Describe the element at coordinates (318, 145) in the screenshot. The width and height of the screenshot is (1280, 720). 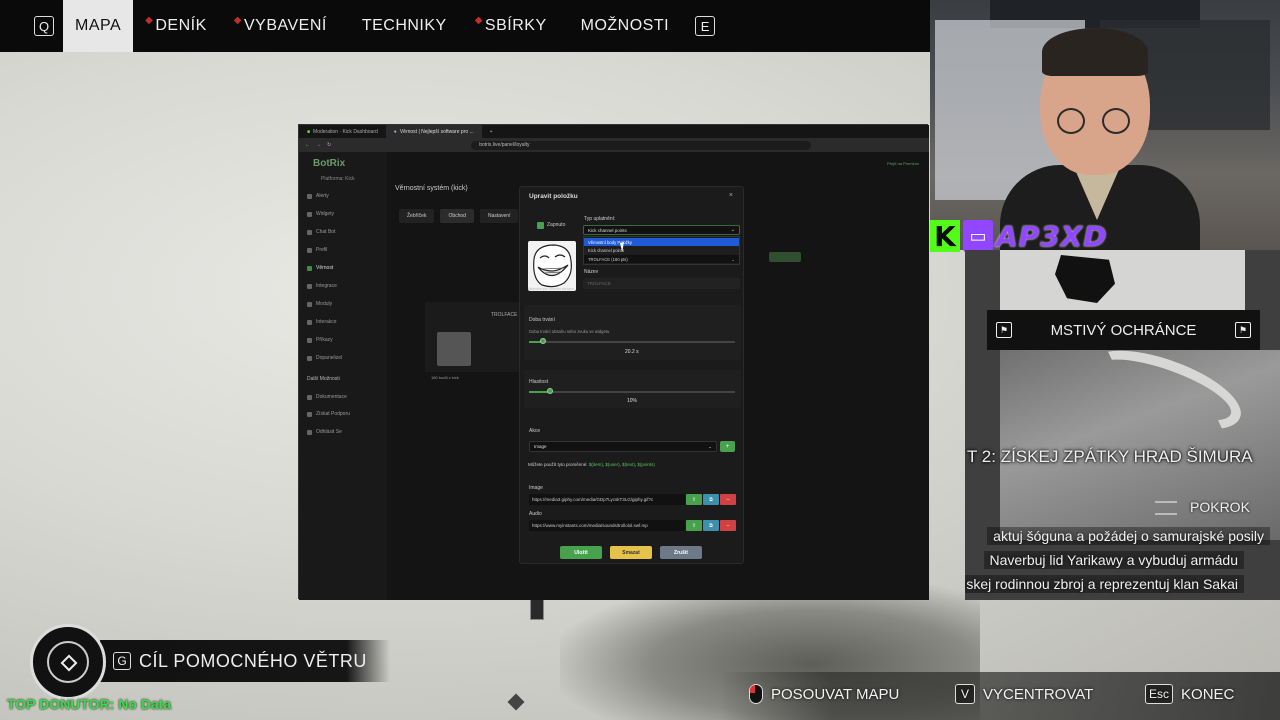
I see `forward-icon: →` at that location.